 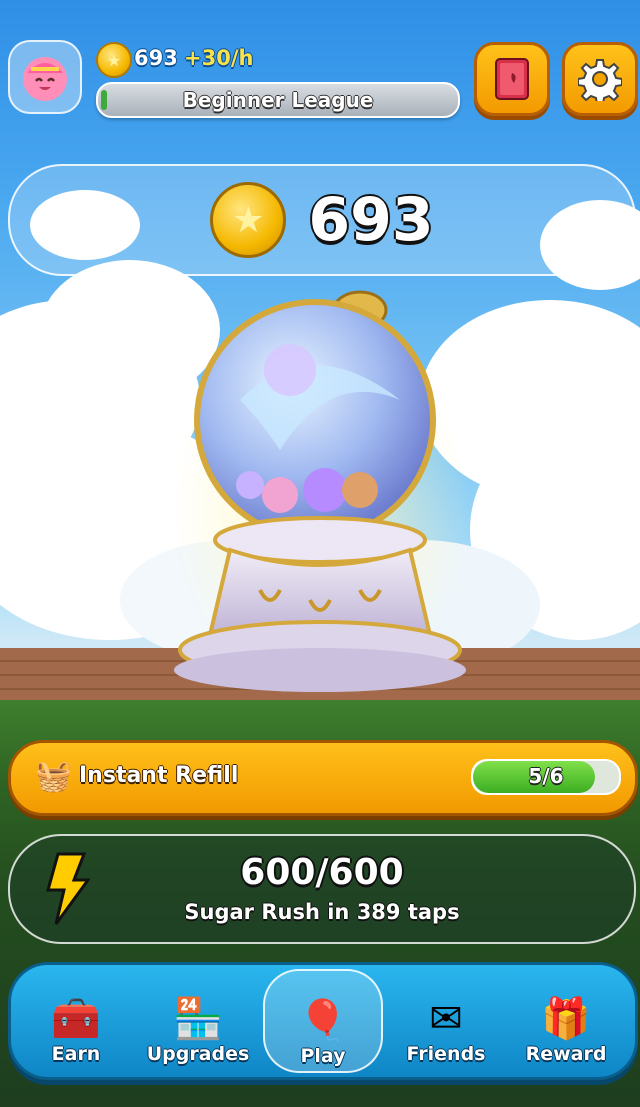 What do you see at coordinates (248, 220) in the screenshot?
I see `large-coin-icon: ★` at bounding box center [248, 220].